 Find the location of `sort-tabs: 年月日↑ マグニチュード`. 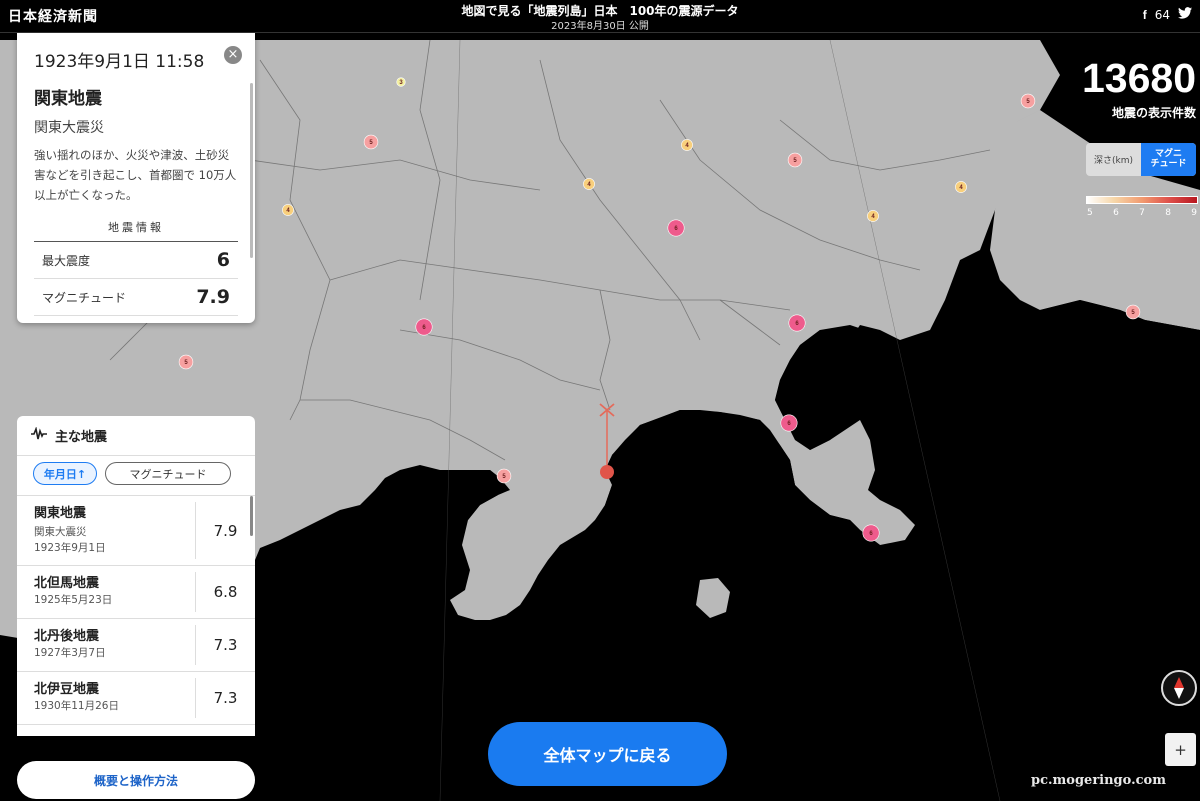

sort-tabs: 年月日↑ マグニチュード is located at coordinates (136, 473).